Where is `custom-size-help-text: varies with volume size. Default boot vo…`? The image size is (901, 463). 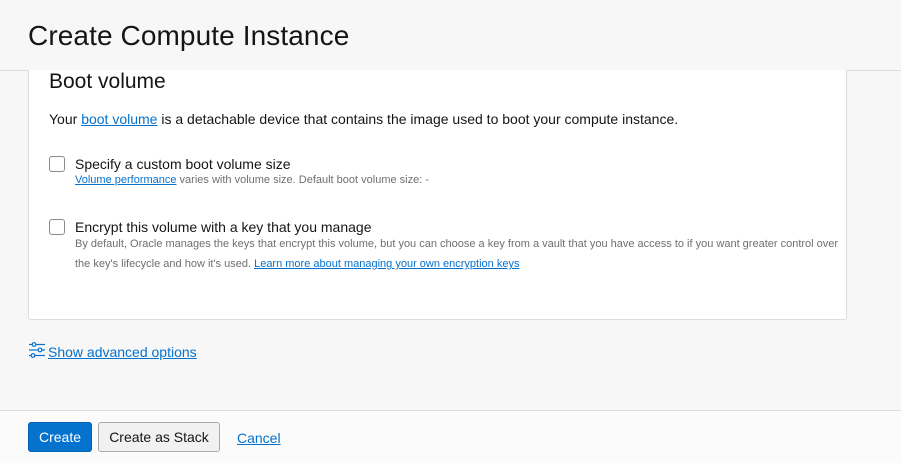 custom-size-help-text: varies with volume size. Default boot vo… is located at coordinates (302, 180).